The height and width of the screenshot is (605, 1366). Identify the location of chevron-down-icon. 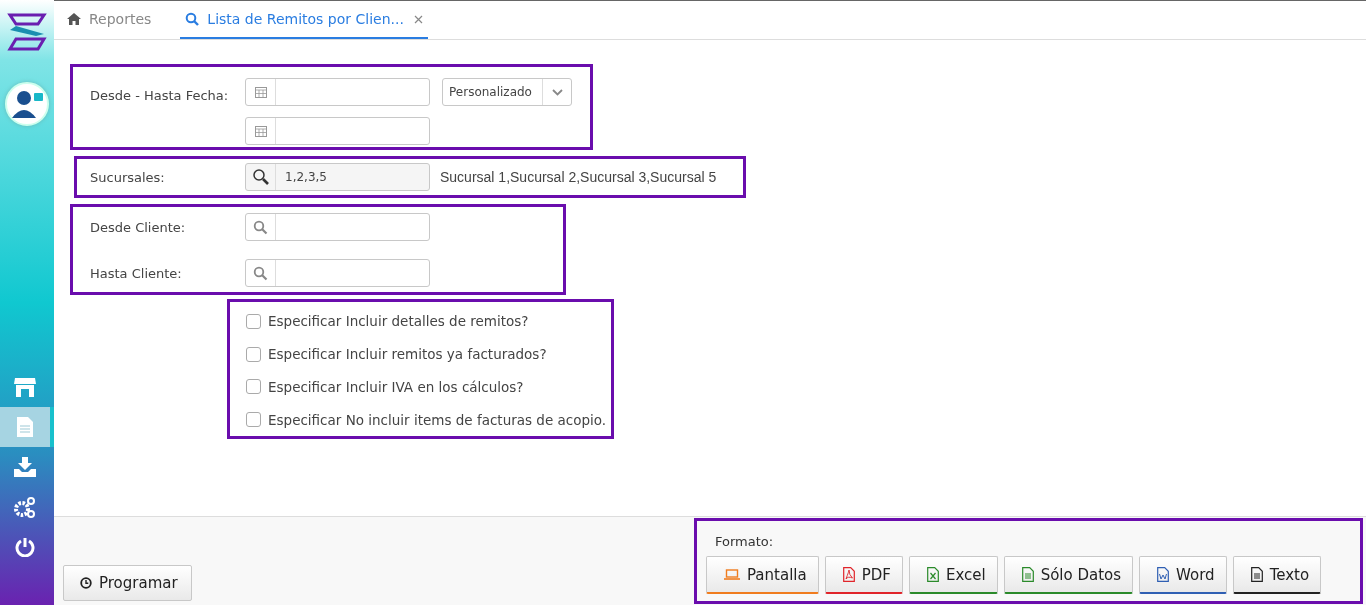
(557, 92).